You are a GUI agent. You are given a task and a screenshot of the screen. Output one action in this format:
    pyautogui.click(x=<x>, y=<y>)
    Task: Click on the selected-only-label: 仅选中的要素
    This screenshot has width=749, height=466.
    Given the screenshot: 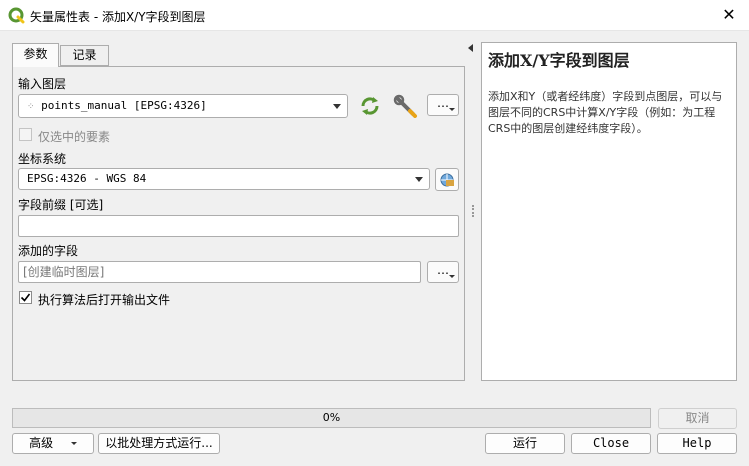 What is the action you would take?
    pyautogui.click(x=74, y=137)
    